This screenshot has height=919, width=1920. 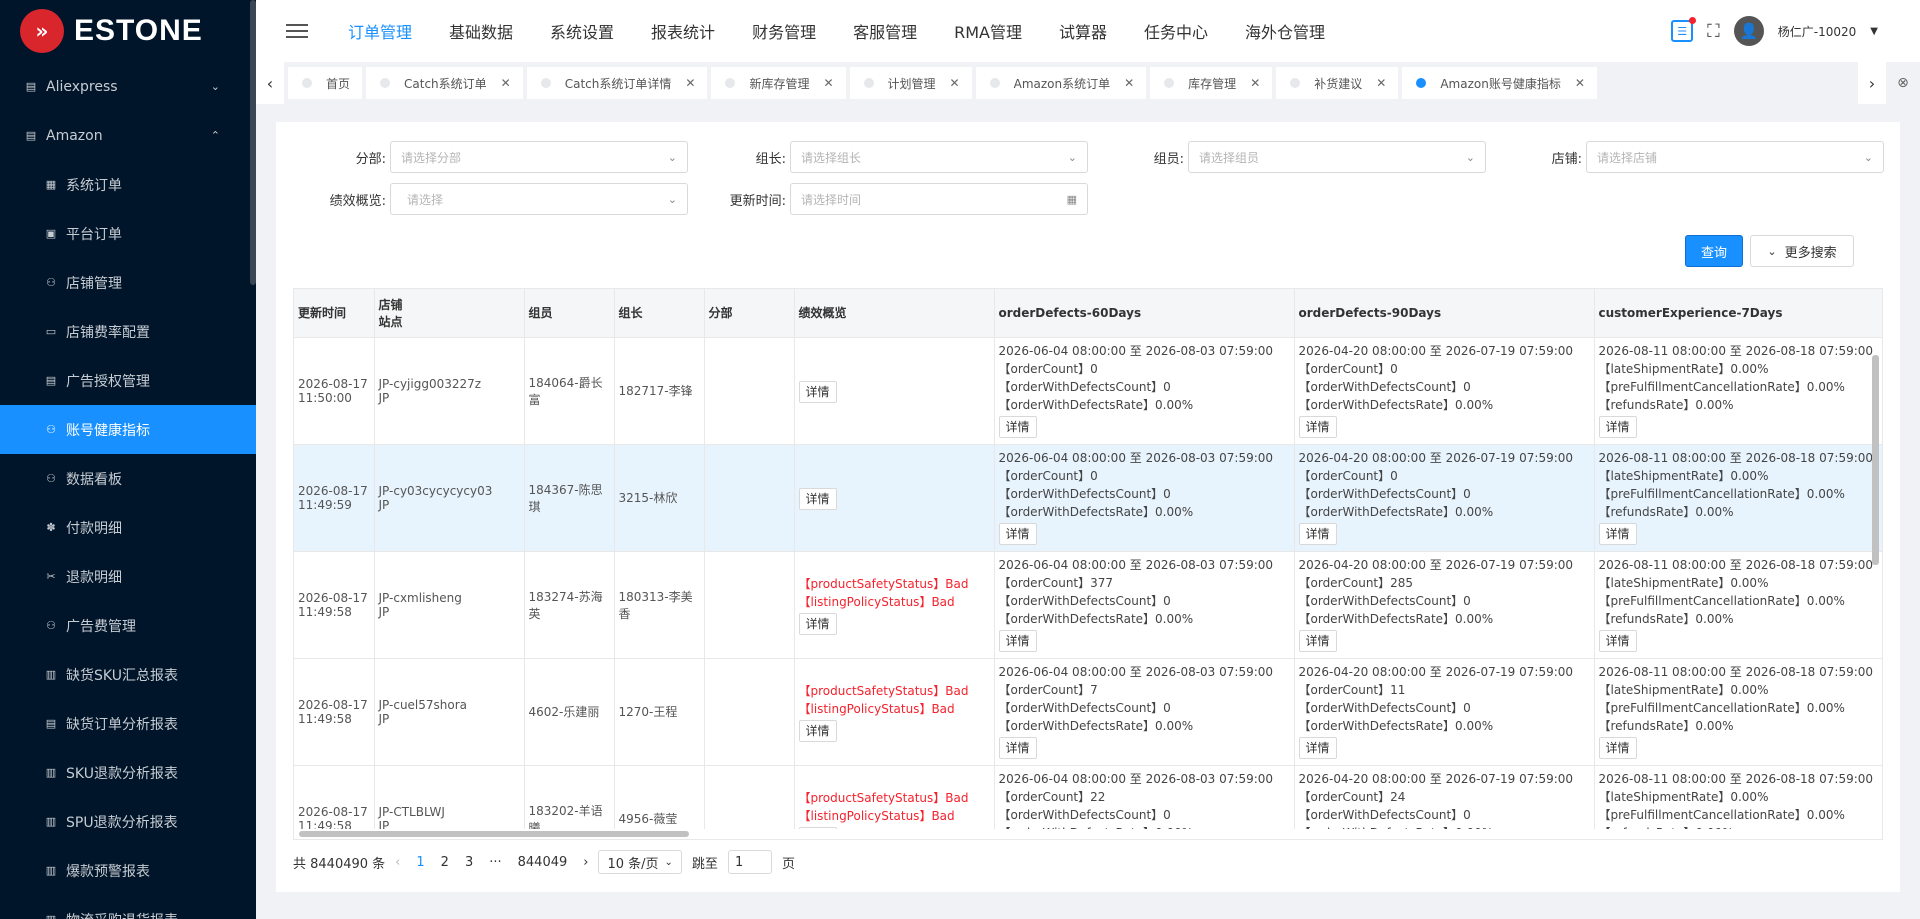 I want to click on jump-input: 1, so click(x=749, y=862).